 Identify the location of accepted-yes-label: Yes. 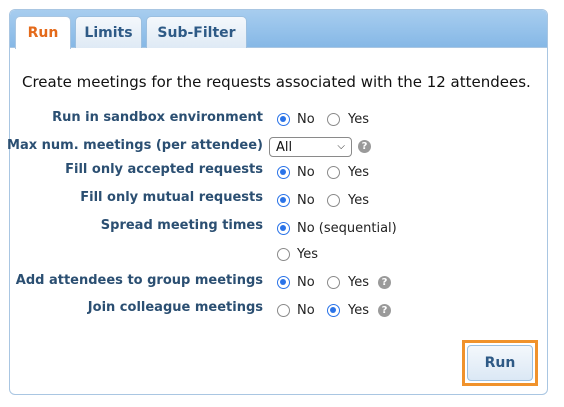
(358, 172).